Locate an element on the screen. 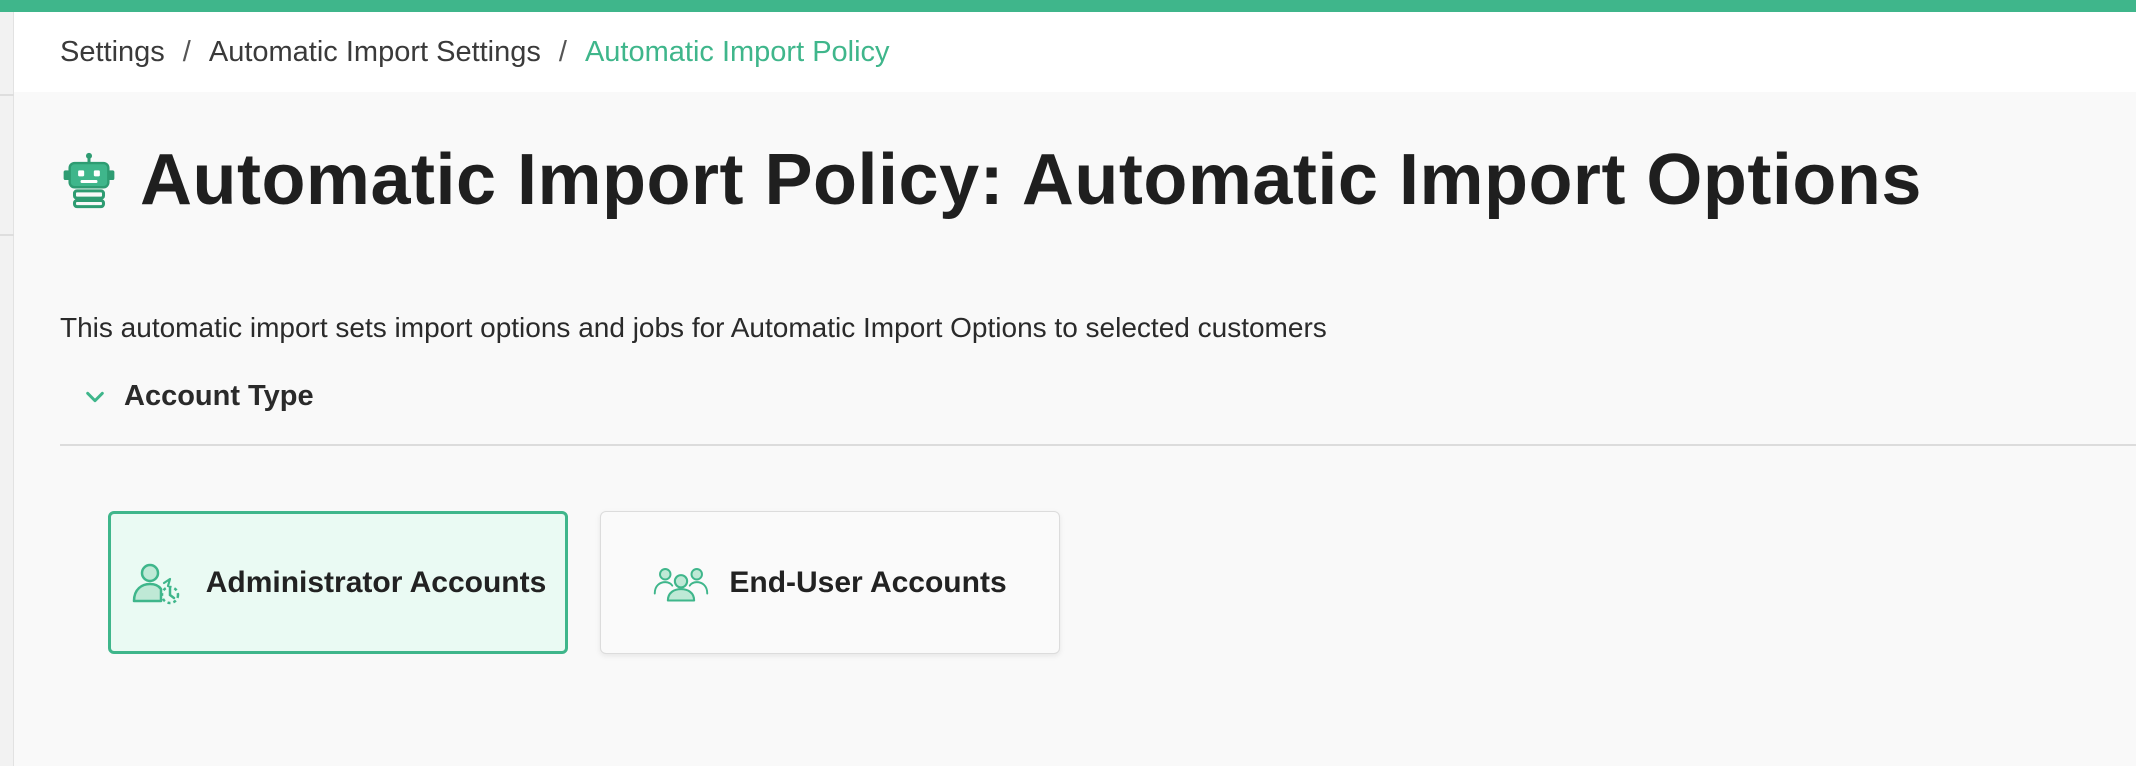  end-user-accounts-label: End-User Accounts is located at coordinates (868, 582).